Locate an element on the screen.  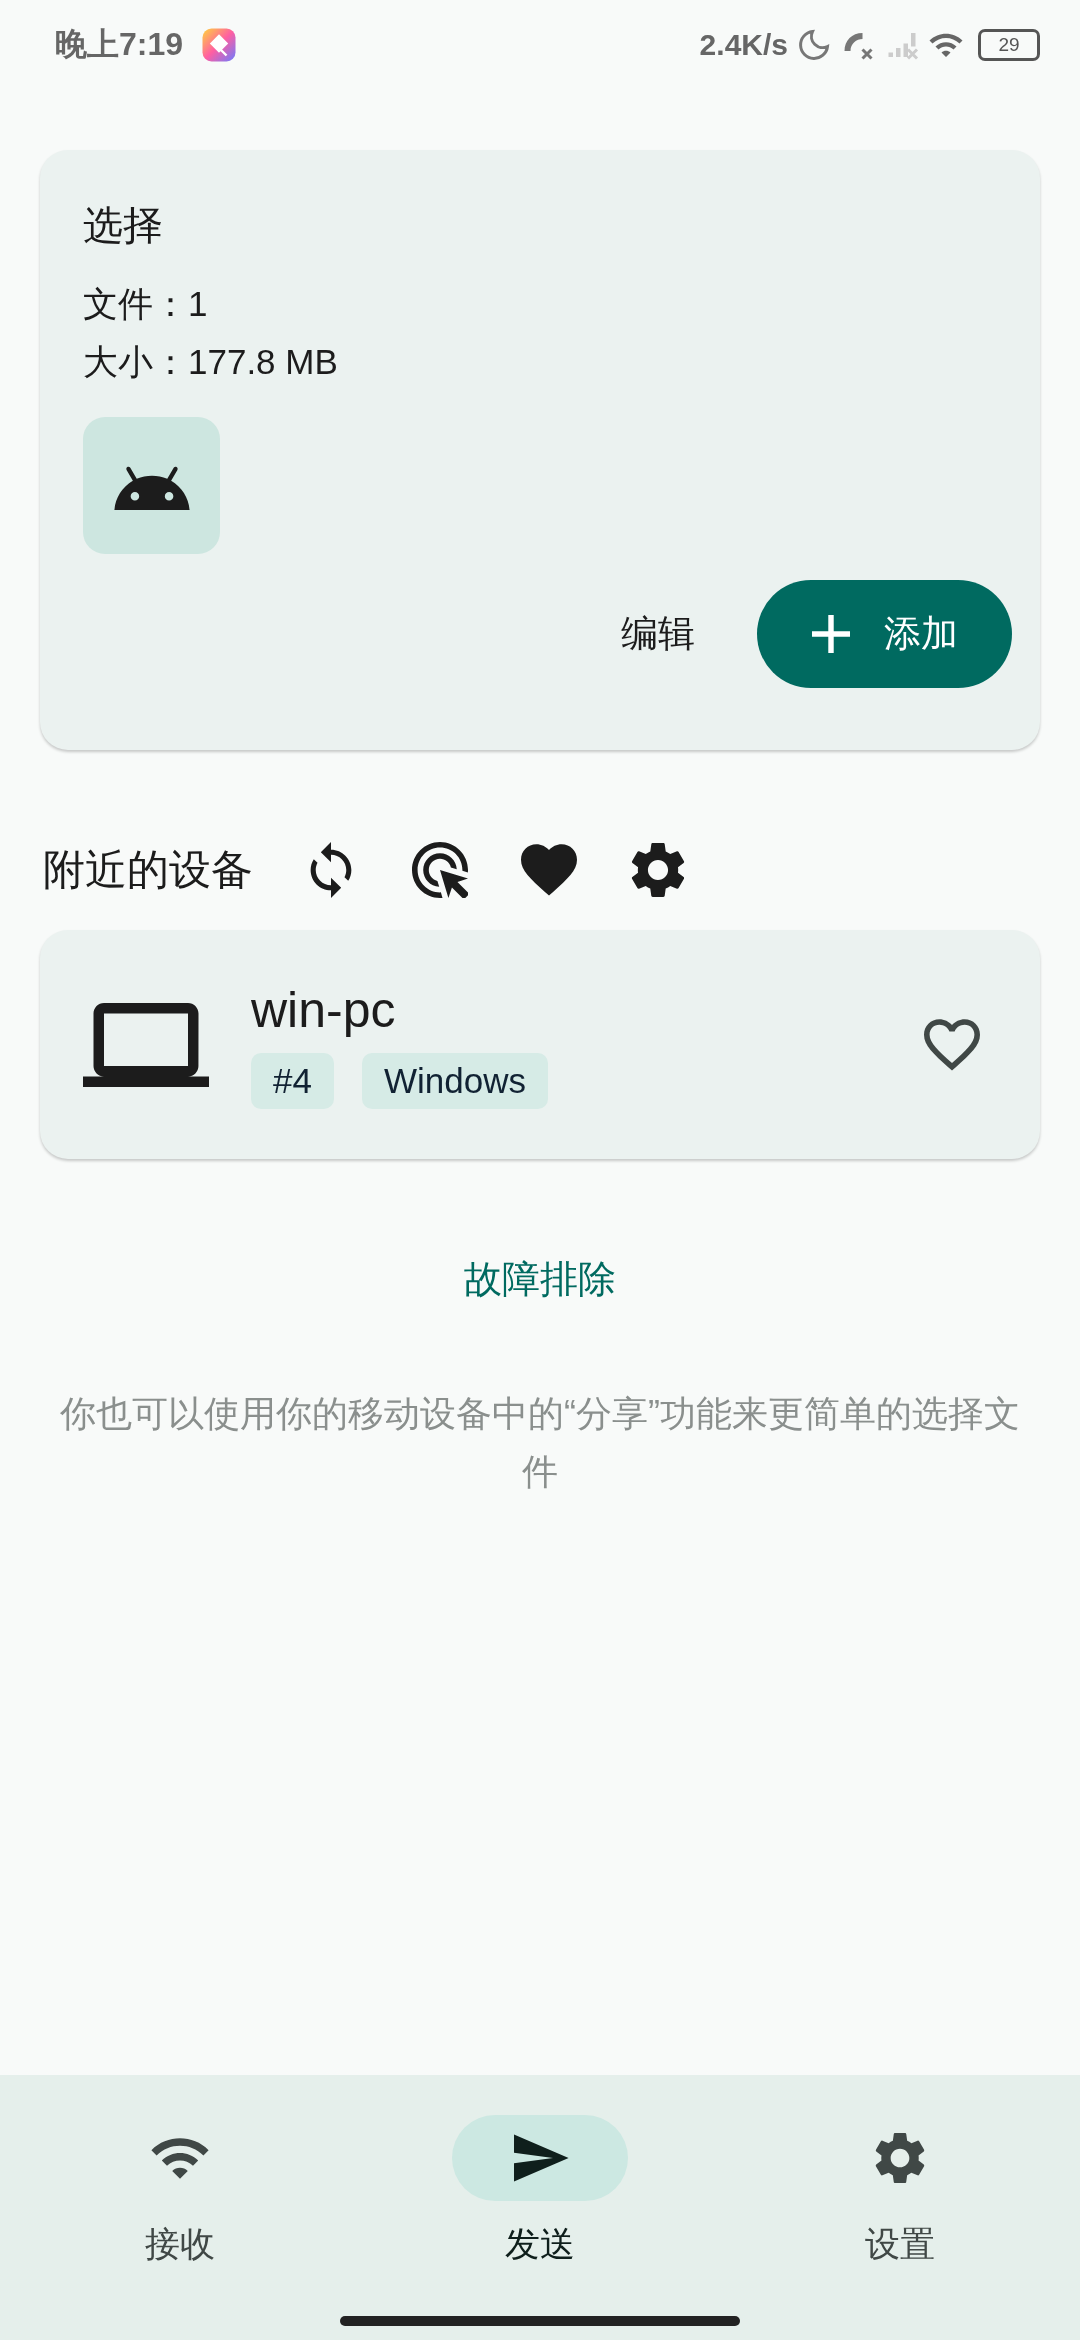
add-button: 添加 is located at coordinates (884, 634).